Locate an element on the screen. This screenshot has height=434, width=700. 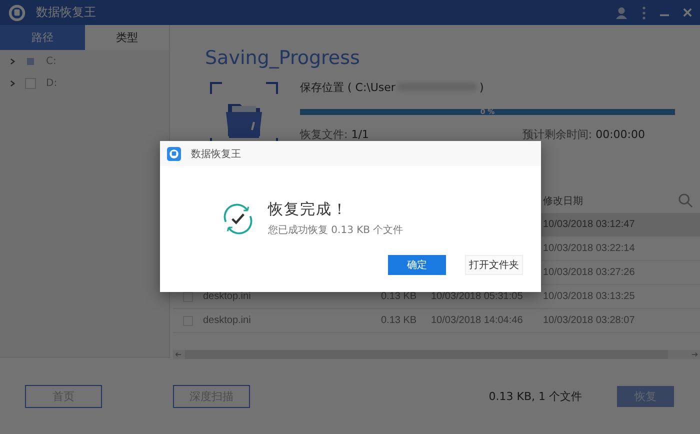
tab: 路径 is located at coordinates (42, 37).